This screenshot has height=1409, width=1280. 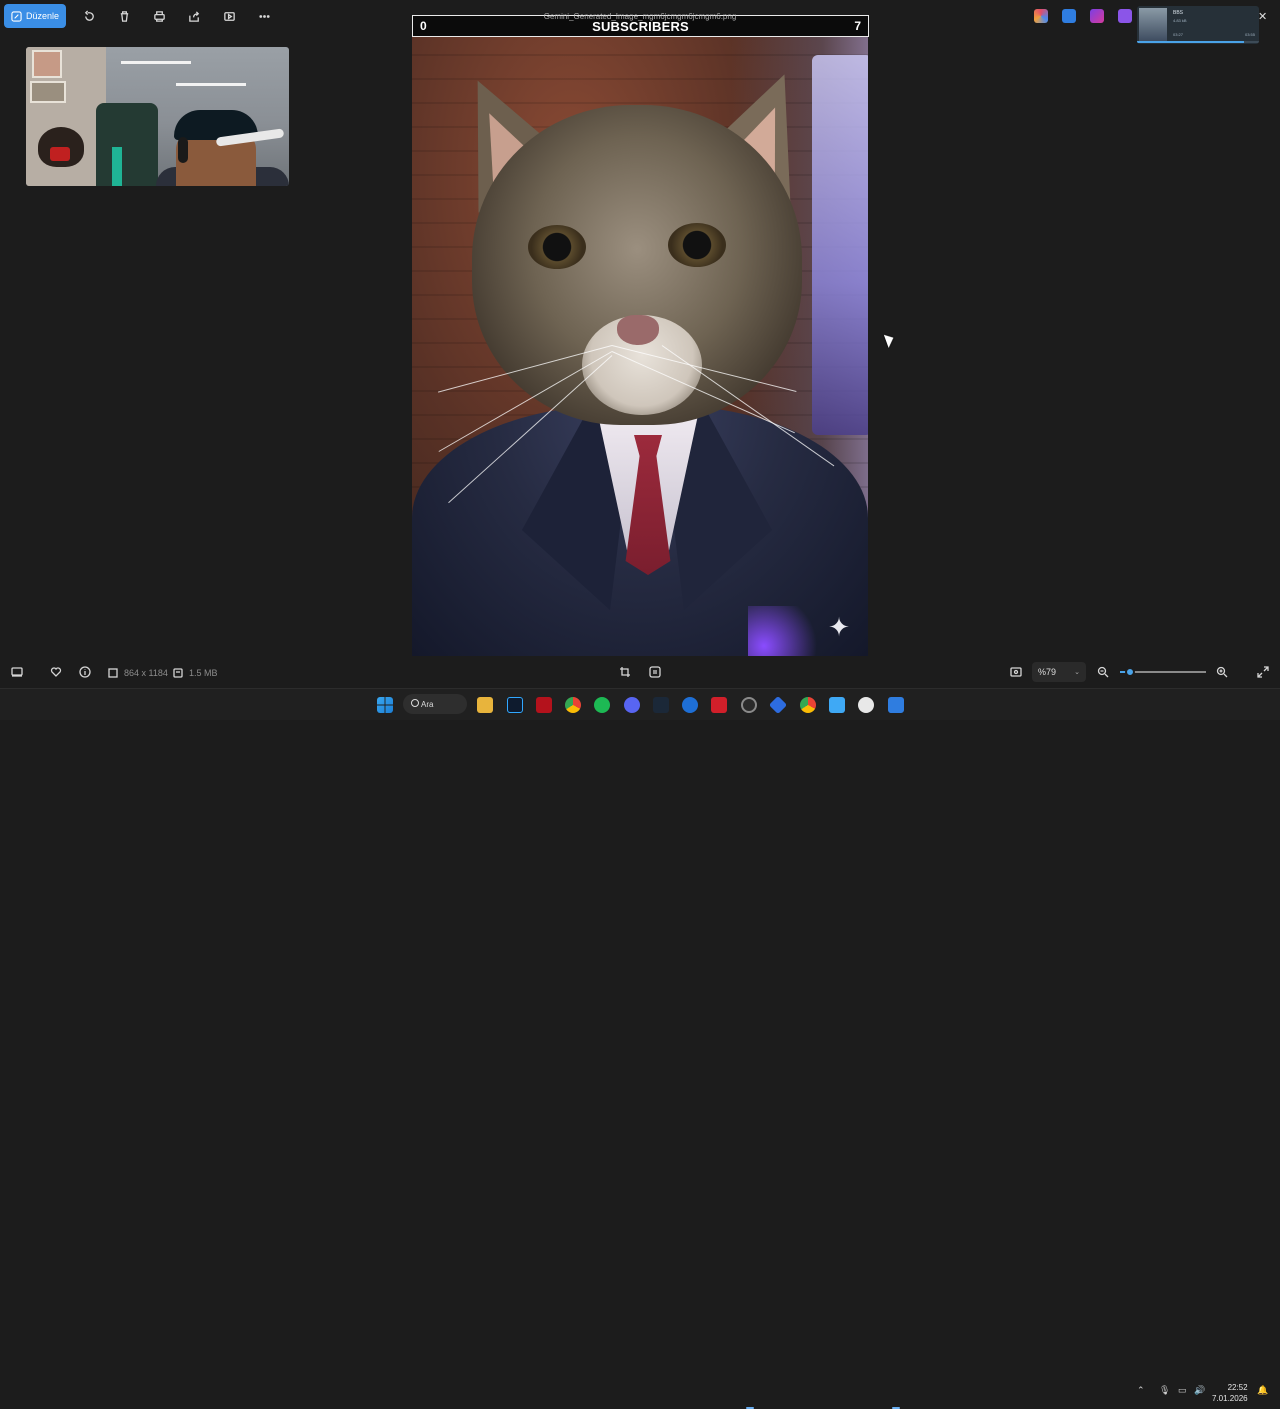 I want to click on mini-player-progress, so click(x=1198, y=42).